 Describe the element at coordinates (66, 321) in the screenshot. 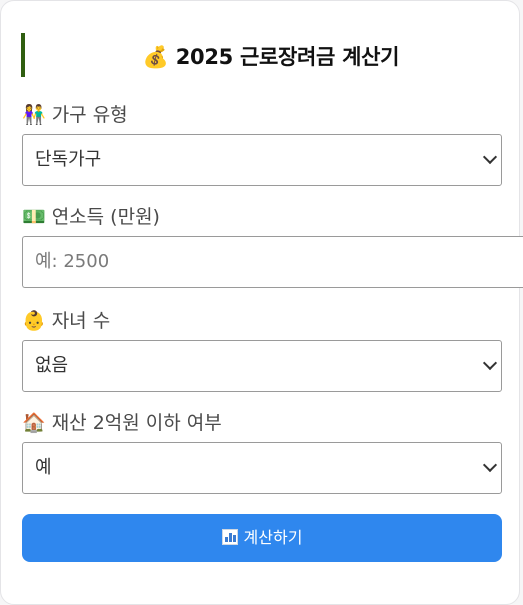

I see `children-label: 👶 자녀 수` at that location.